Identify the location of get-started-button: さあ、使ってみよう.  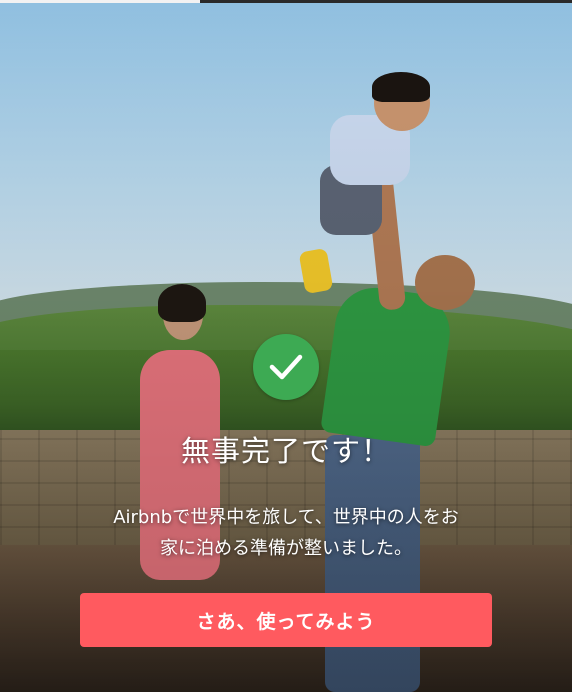
(286, 620).